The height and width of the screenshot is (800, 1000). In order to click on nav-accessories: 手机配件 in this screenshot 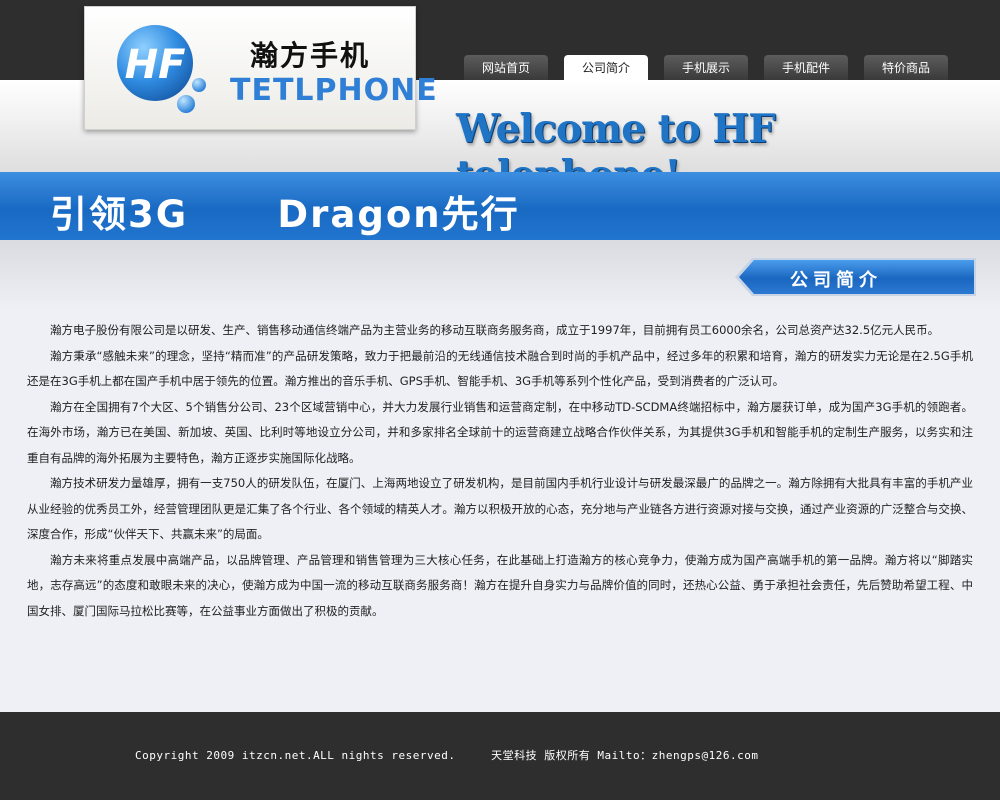, I will do `click(806, 67)`.